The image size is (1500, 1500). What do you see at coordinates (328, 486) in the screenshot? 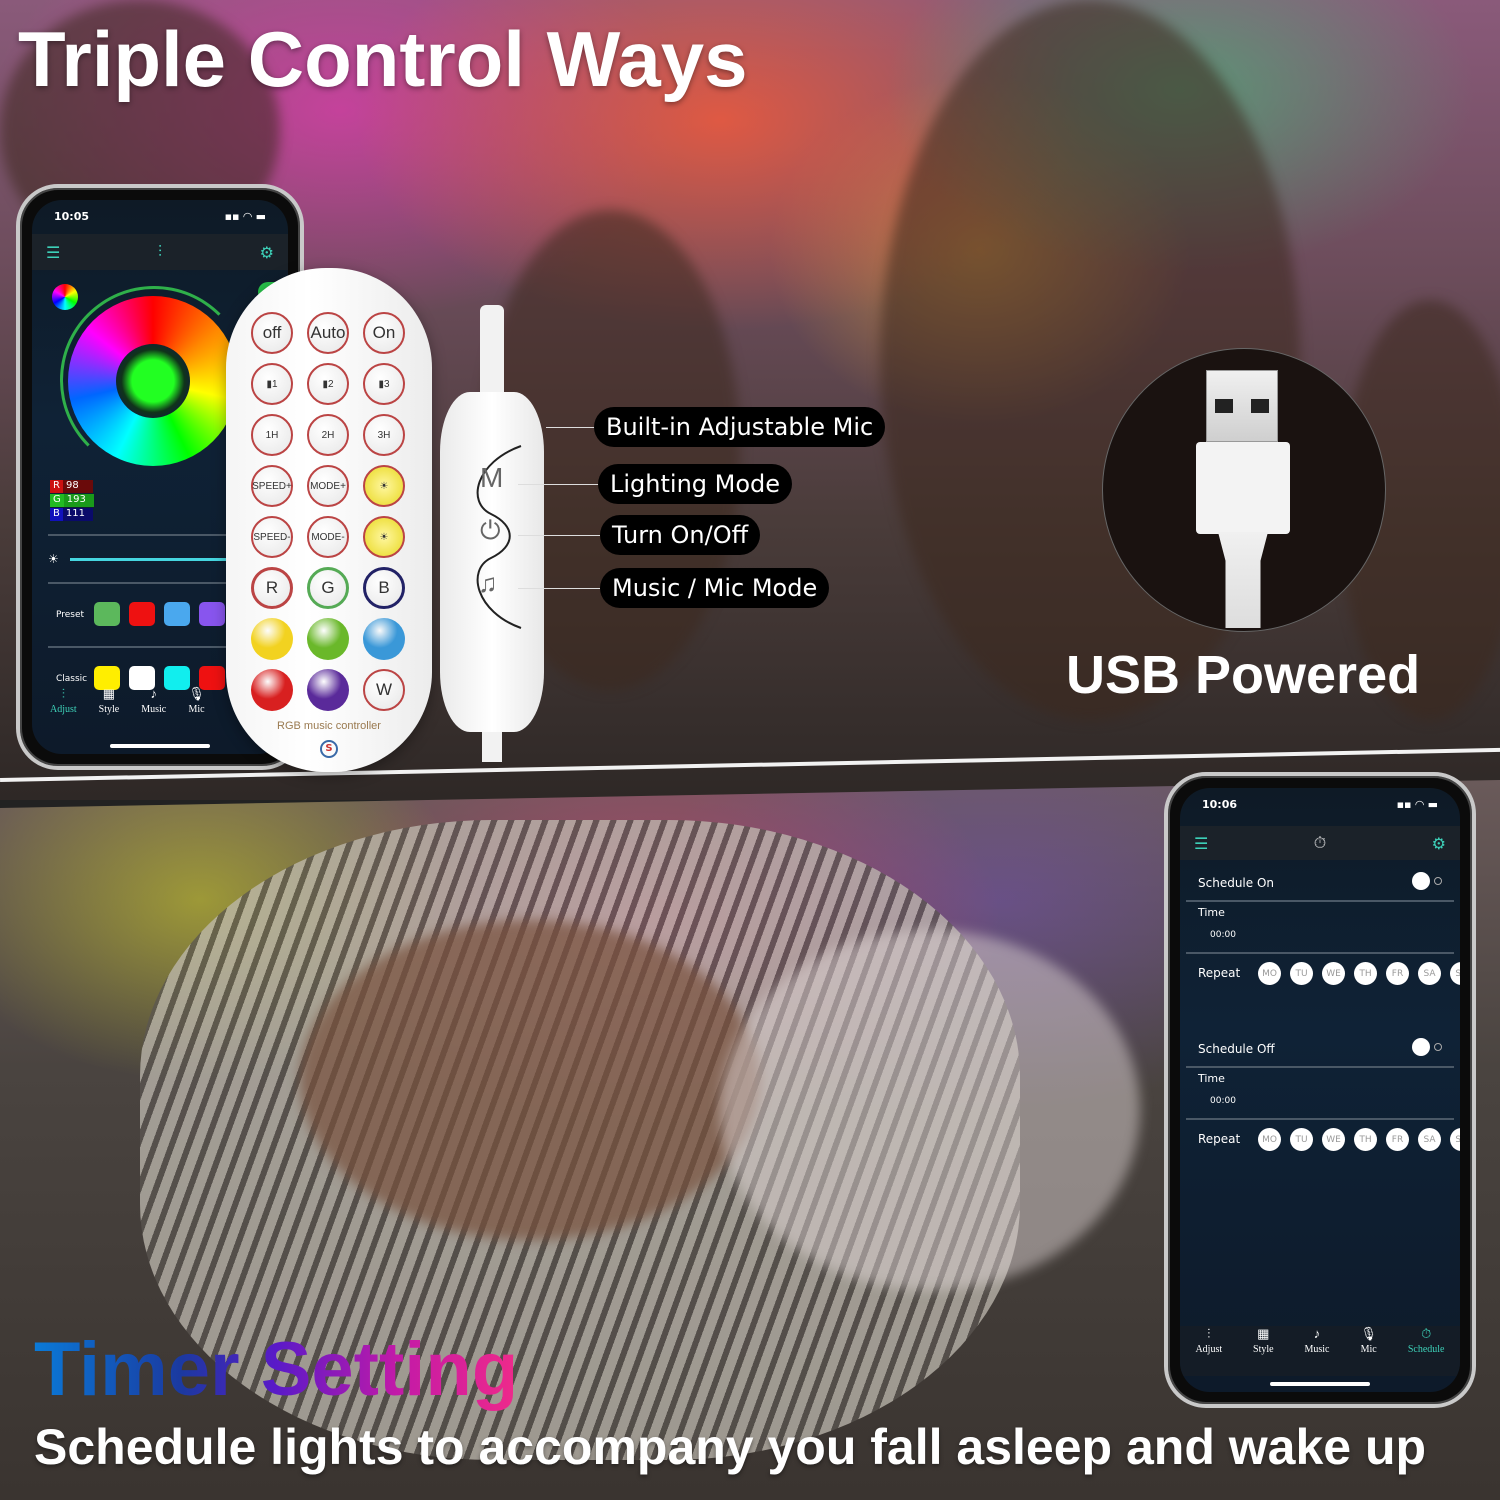
I see `remote-button-mode: MODE+` at bounding box center [328, 486].